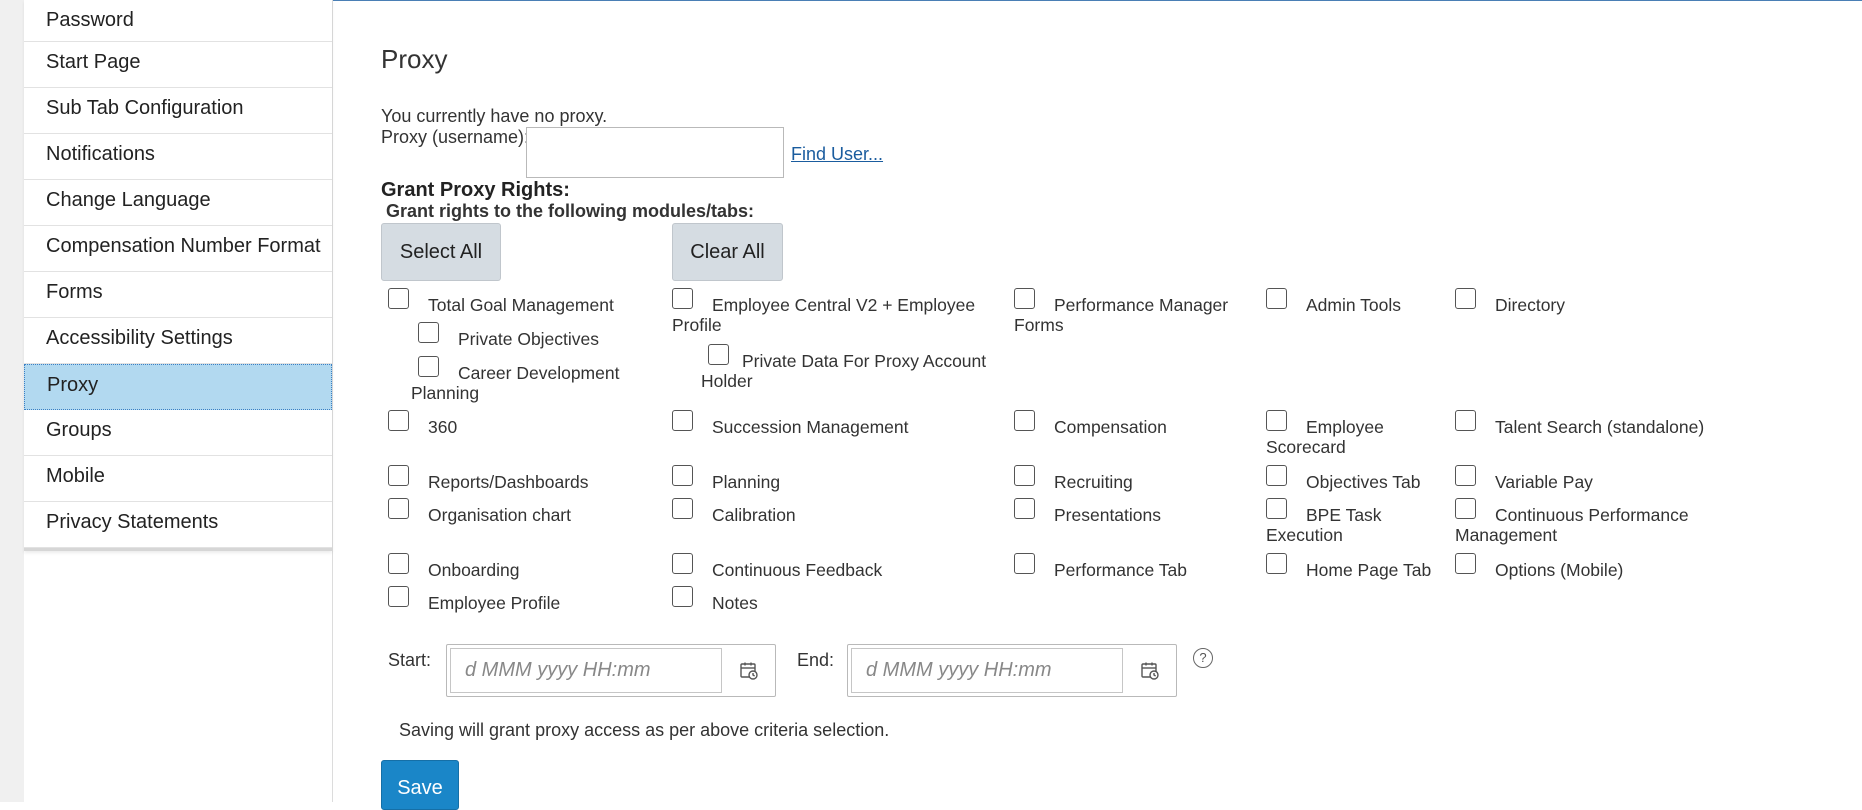 This screenshot has width=1862, height=810. Describe the element at coordinates (1121, 315) in the screenshot. I see `checkbox-label: Performance Manager Forms` at that location.